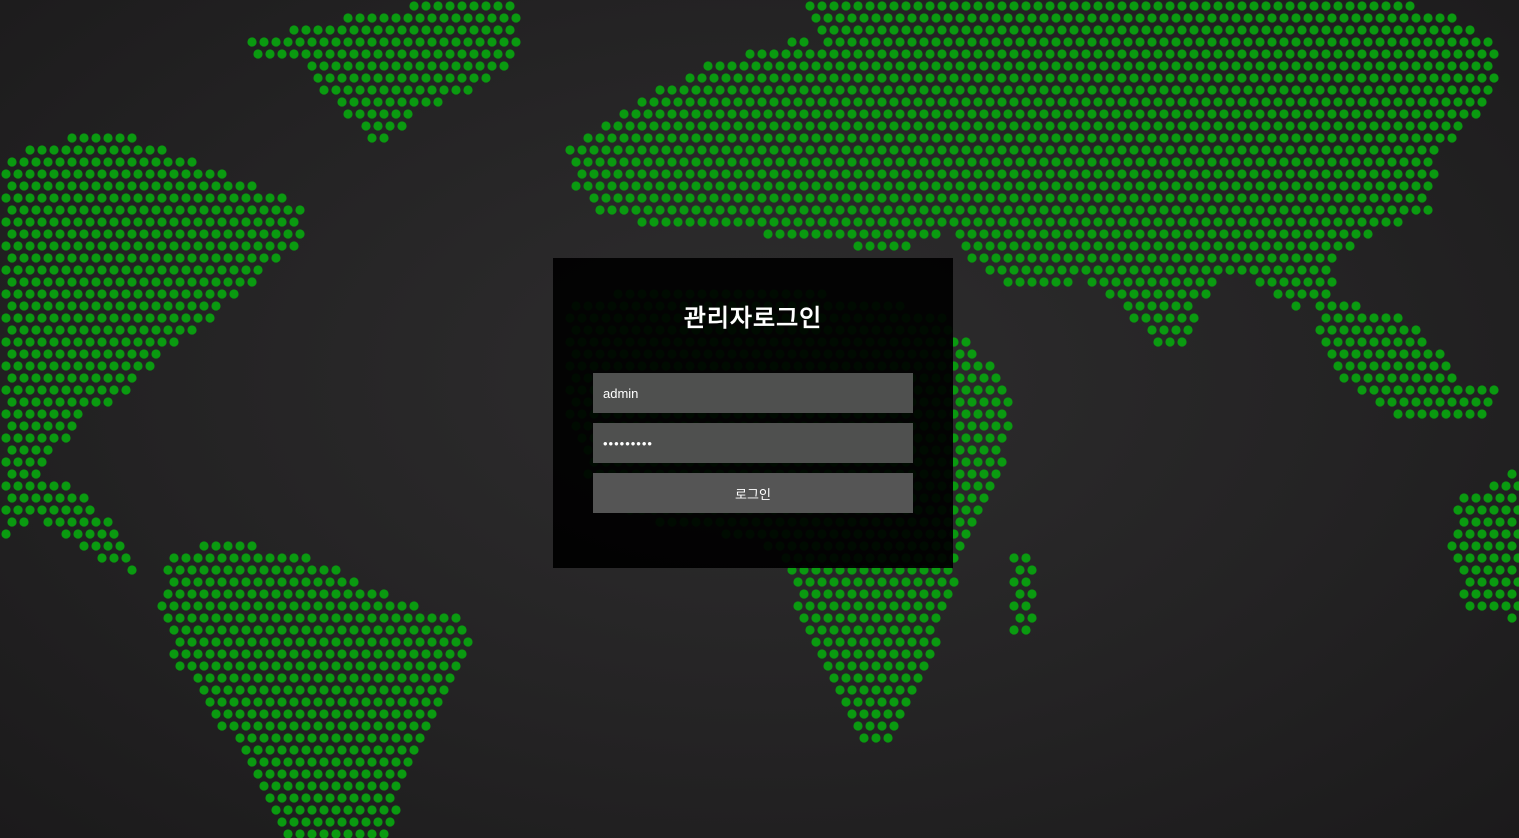 The width and height of the screenshot is (1519, 838). Describe the element at coordinates (753, 318) in the screenshot. I see `login-title: 관리자로그인` at that location.